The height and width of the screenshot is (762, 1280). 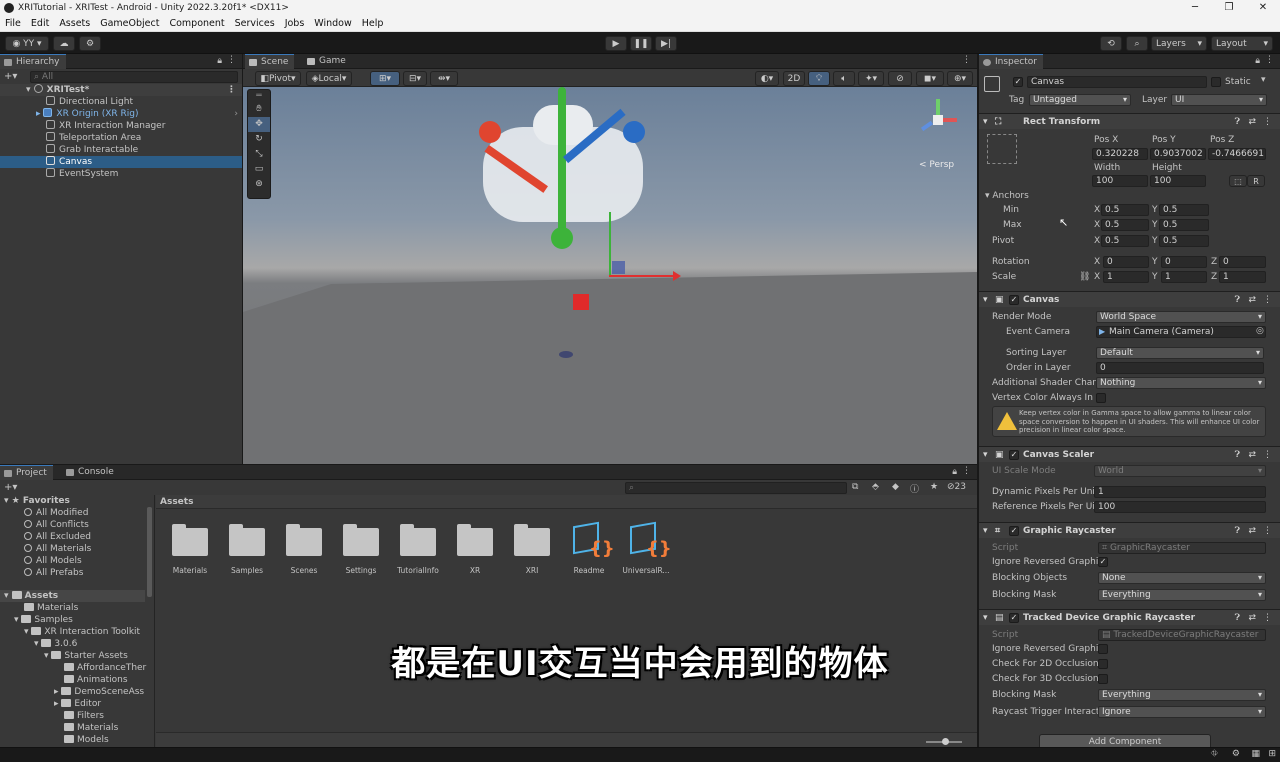 What do you see at coordinates (1179, 43) in the screenshot?
I see `layers-dropdown: Layers ▾` at bounding box center [1179, 43].